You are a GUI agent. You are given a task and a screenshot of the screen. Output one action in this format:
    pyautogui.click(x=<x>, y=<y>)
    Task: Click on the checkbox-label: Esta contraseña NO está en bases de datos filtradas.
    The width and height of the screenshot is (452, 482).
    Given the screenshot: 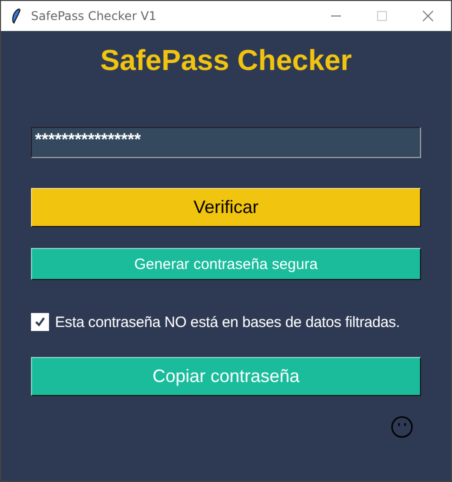 What is the action you would take?
    pyautogui.click(x=227, y=322)
    